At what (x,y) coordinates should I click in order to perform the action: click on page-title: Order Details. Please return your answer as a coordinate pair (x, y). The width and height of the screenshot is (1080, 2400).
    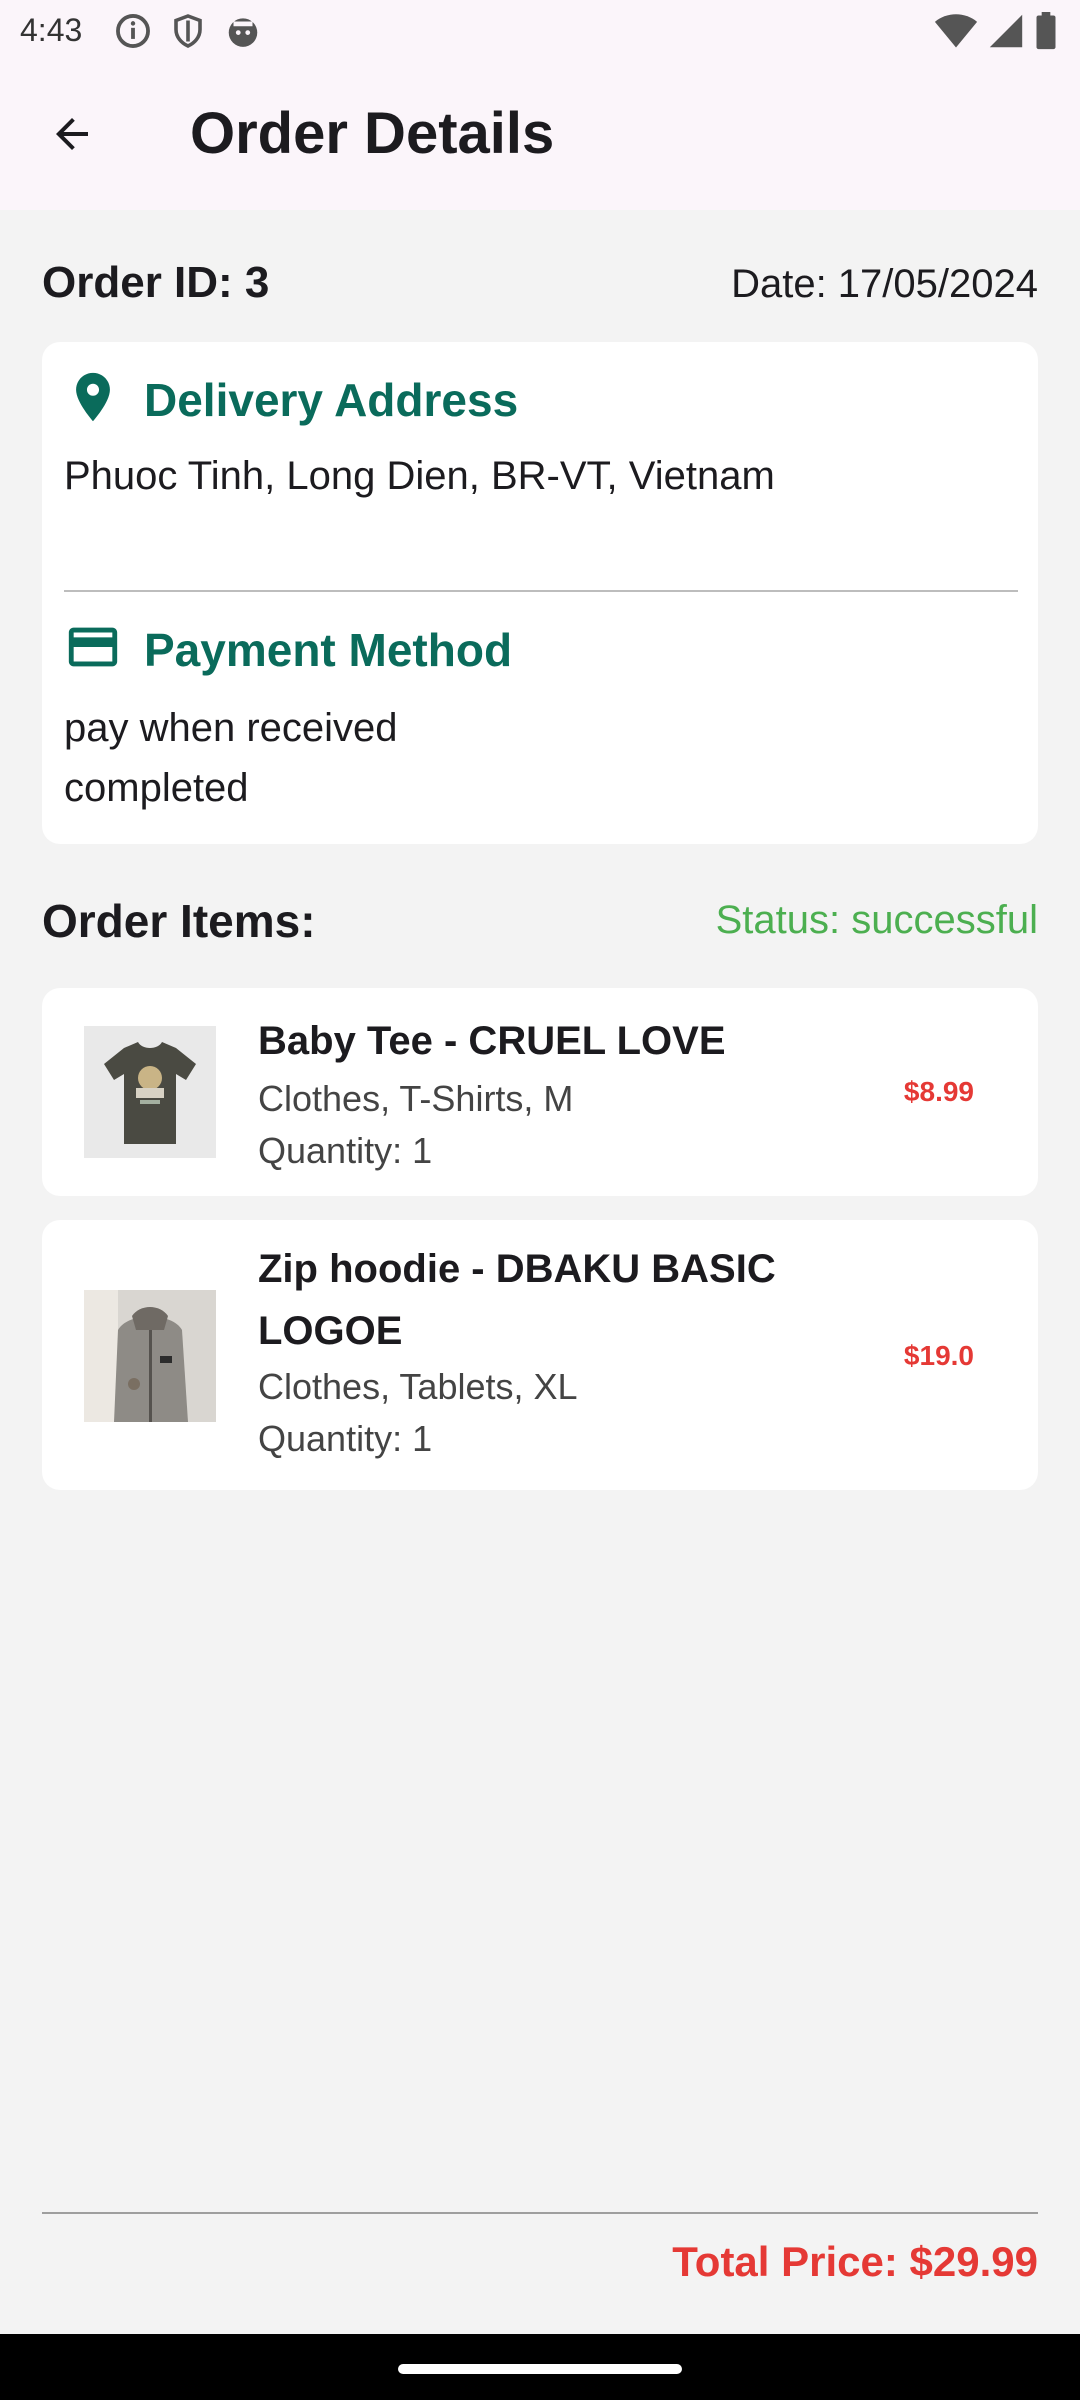
    Looking at the image, I should click on (372, 133).